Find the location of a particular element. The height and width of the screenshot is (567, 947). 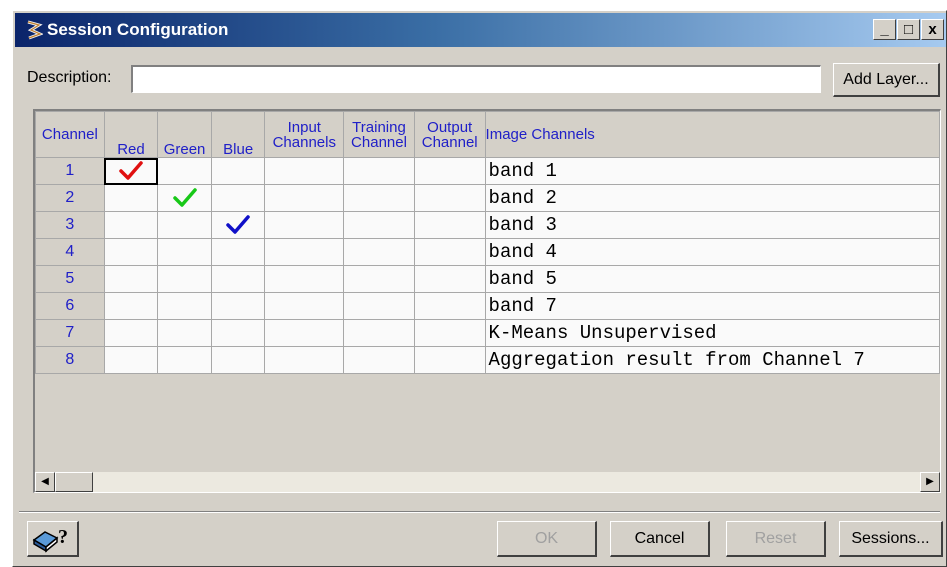

row-header-channel: 7 is located at coordinates (70, 333).